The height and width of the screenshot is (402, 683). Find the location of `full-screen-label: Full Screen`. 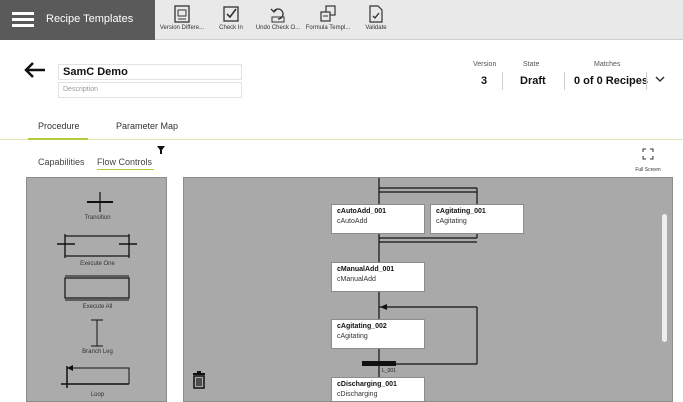

full-screen-label: Full Screen is located at coordinates (648, 170).